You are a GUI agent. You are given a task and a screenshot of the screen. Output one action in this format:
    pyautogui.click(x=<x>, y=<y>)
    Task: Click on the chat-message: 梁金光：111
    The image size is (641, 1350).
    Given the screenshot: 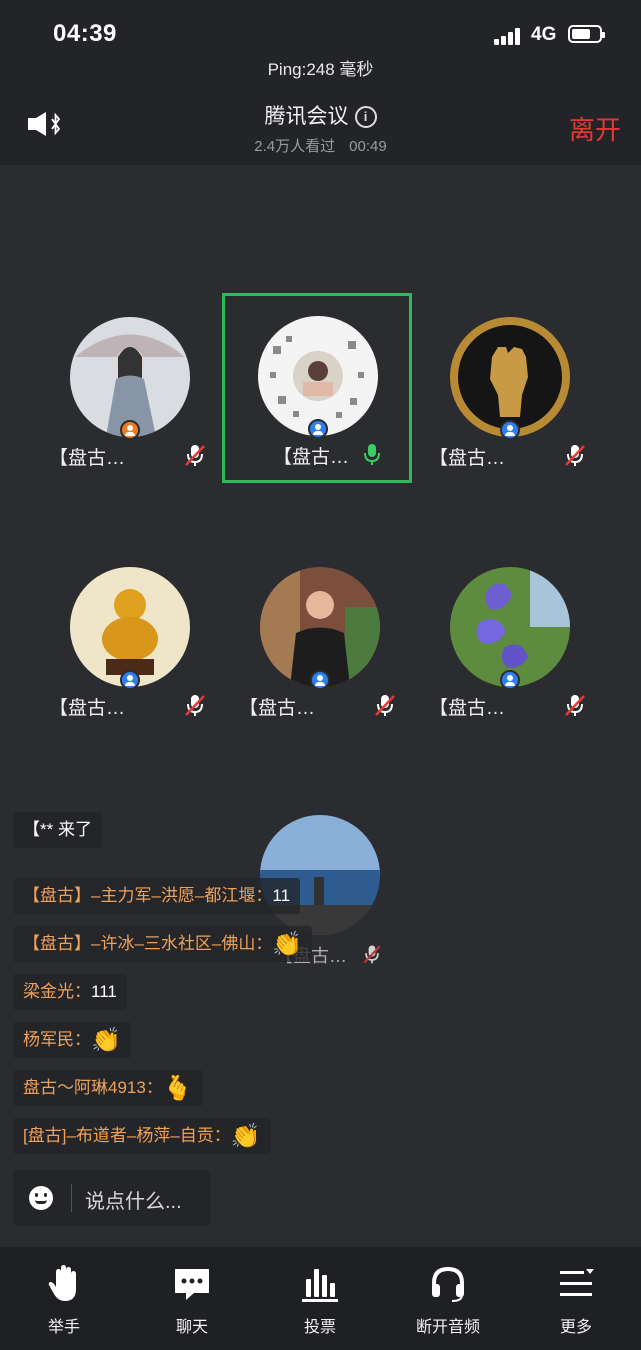 What is the action you would take?
    pyautogui.click(x=70, y=992)
    